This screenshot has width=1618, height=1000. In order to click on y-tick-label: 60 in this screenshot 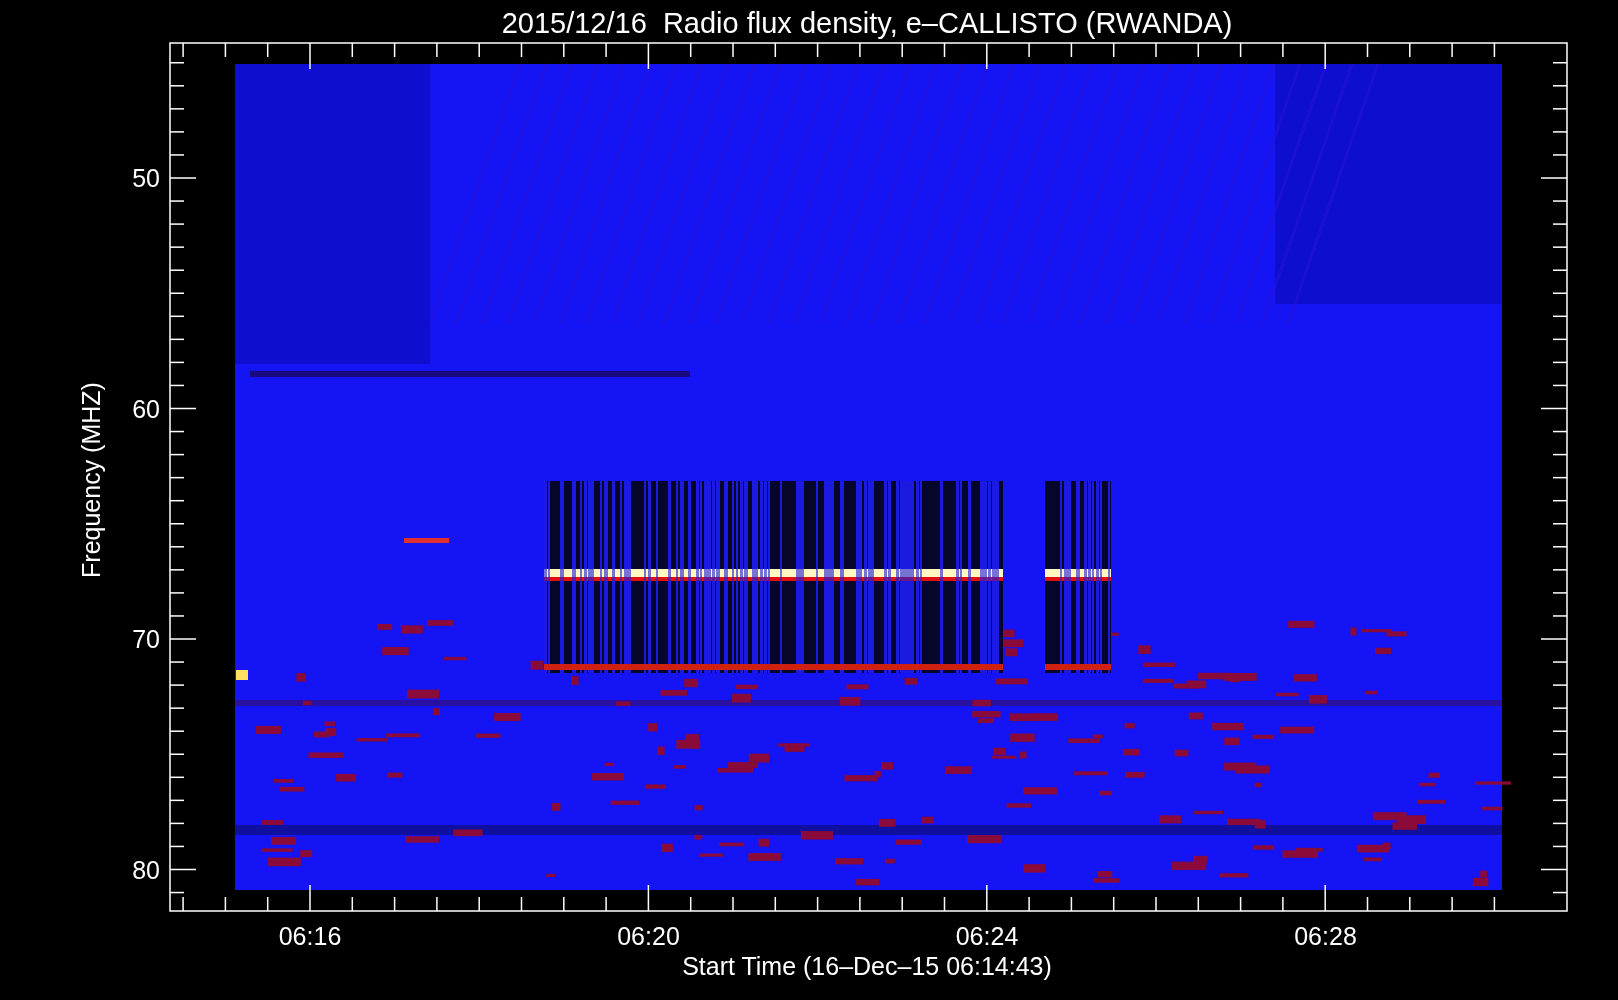, I will do `click(146, 408)`.